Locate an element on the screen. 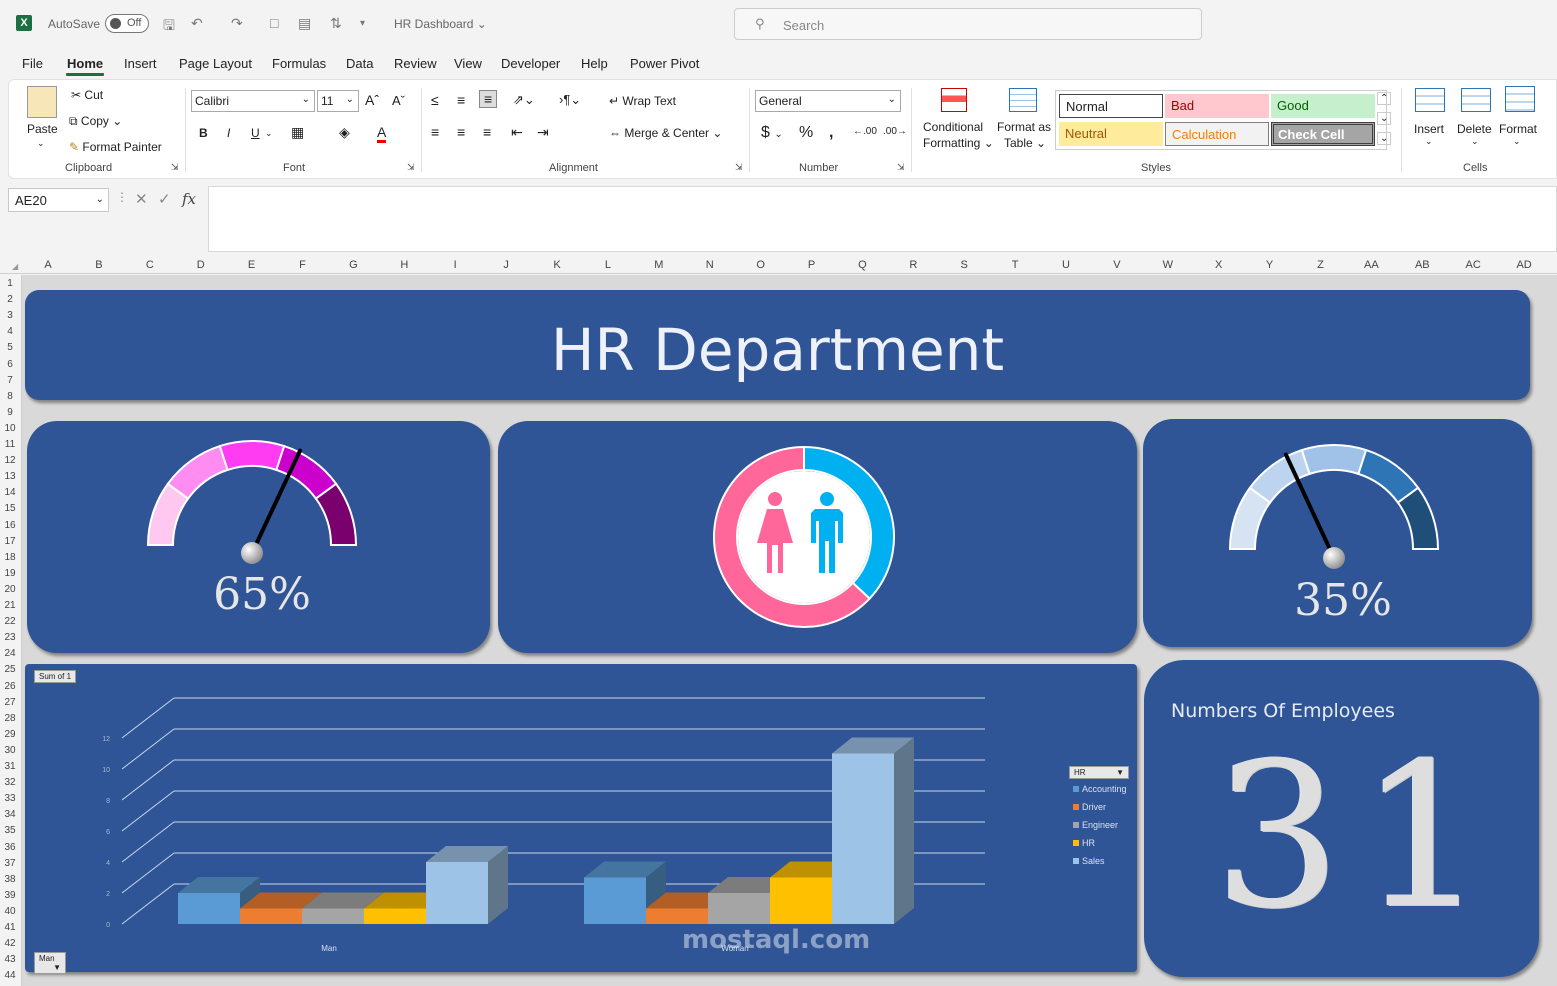 This screenshot has height=986, width=1557. fill-color-icon: ◈ is located at coordinates (344, 132).